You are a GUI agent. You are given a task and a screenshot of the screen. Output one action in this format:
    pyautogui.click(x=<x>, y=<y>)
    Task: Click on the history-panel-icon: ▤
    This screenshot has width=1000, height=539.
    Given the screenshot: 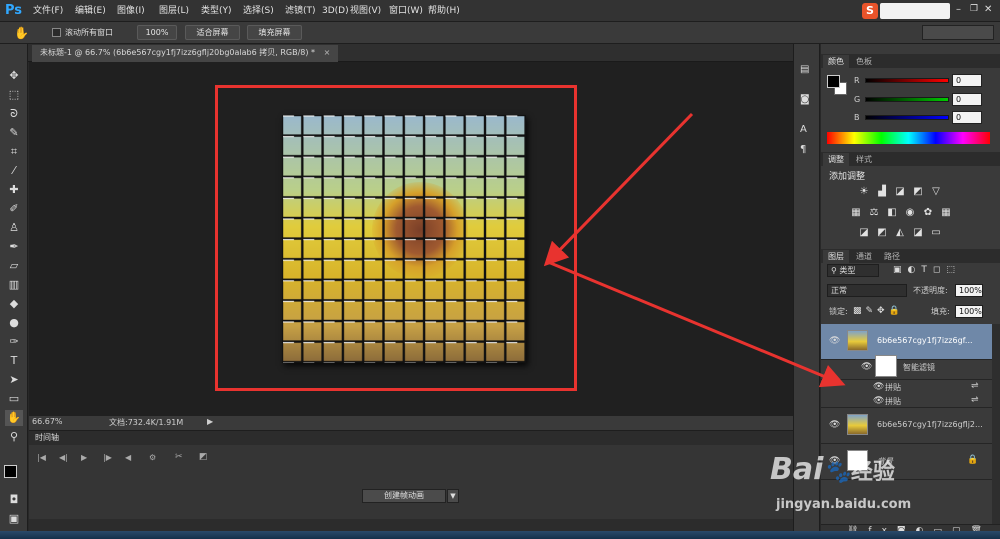 What is the action you would take?
    pyautogui.click(x=807, y=71)
    